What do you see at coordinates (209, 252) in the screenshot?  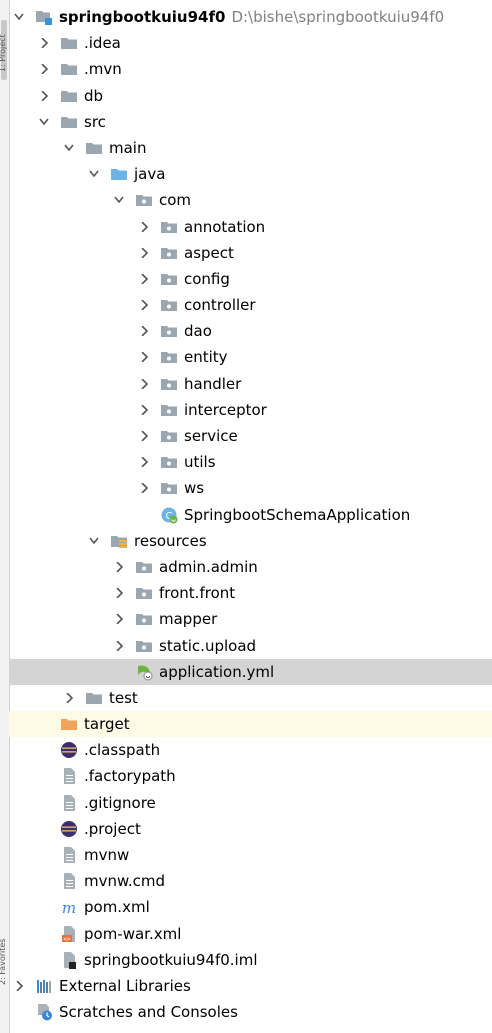 I see `tree-node-label: aspect` at bounding box center [209, 252].